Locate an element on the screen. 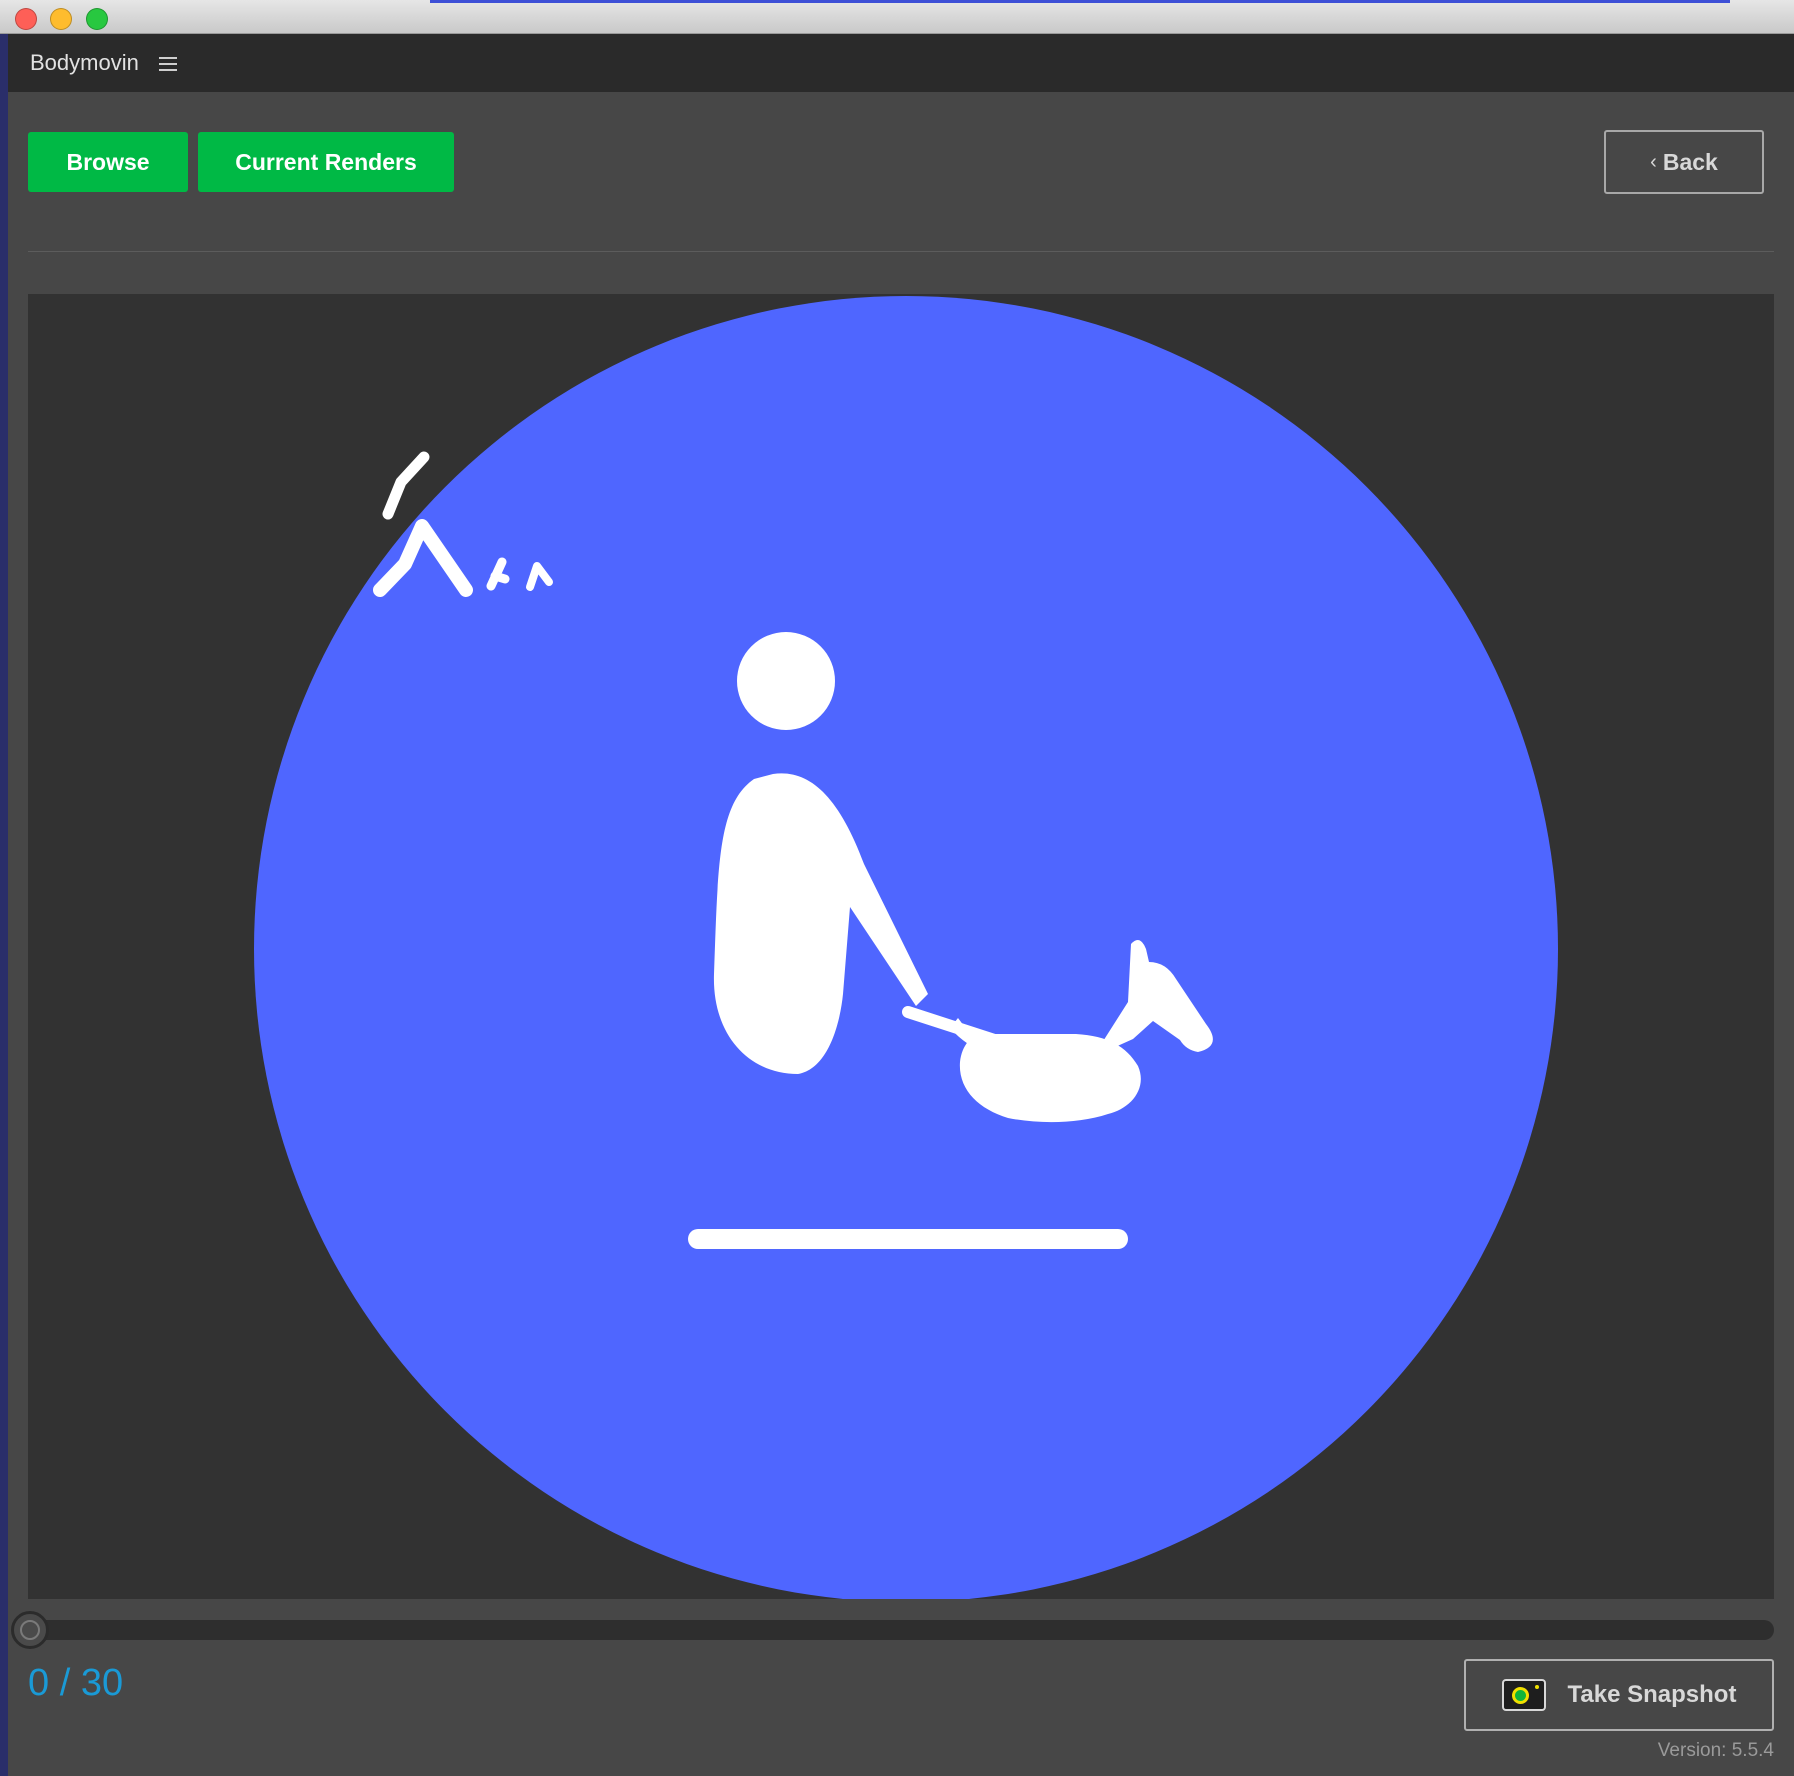 This screenshot has width=1794, height=1776. background-window-edge is located at coordinates (4, 905).